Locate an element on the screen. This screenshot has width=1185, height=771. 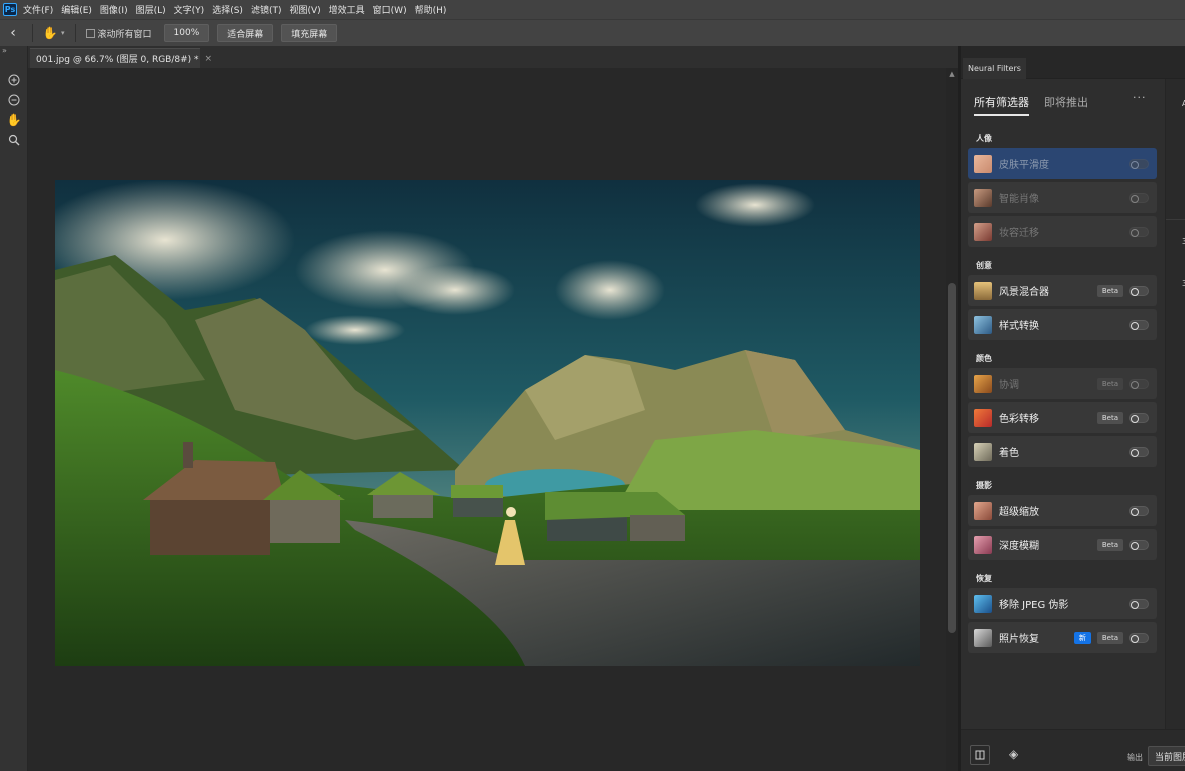
document-tab: 001.jpg @ 66.7% (图层 0, RGB/8#) * × is located at coordinates (121, 58).